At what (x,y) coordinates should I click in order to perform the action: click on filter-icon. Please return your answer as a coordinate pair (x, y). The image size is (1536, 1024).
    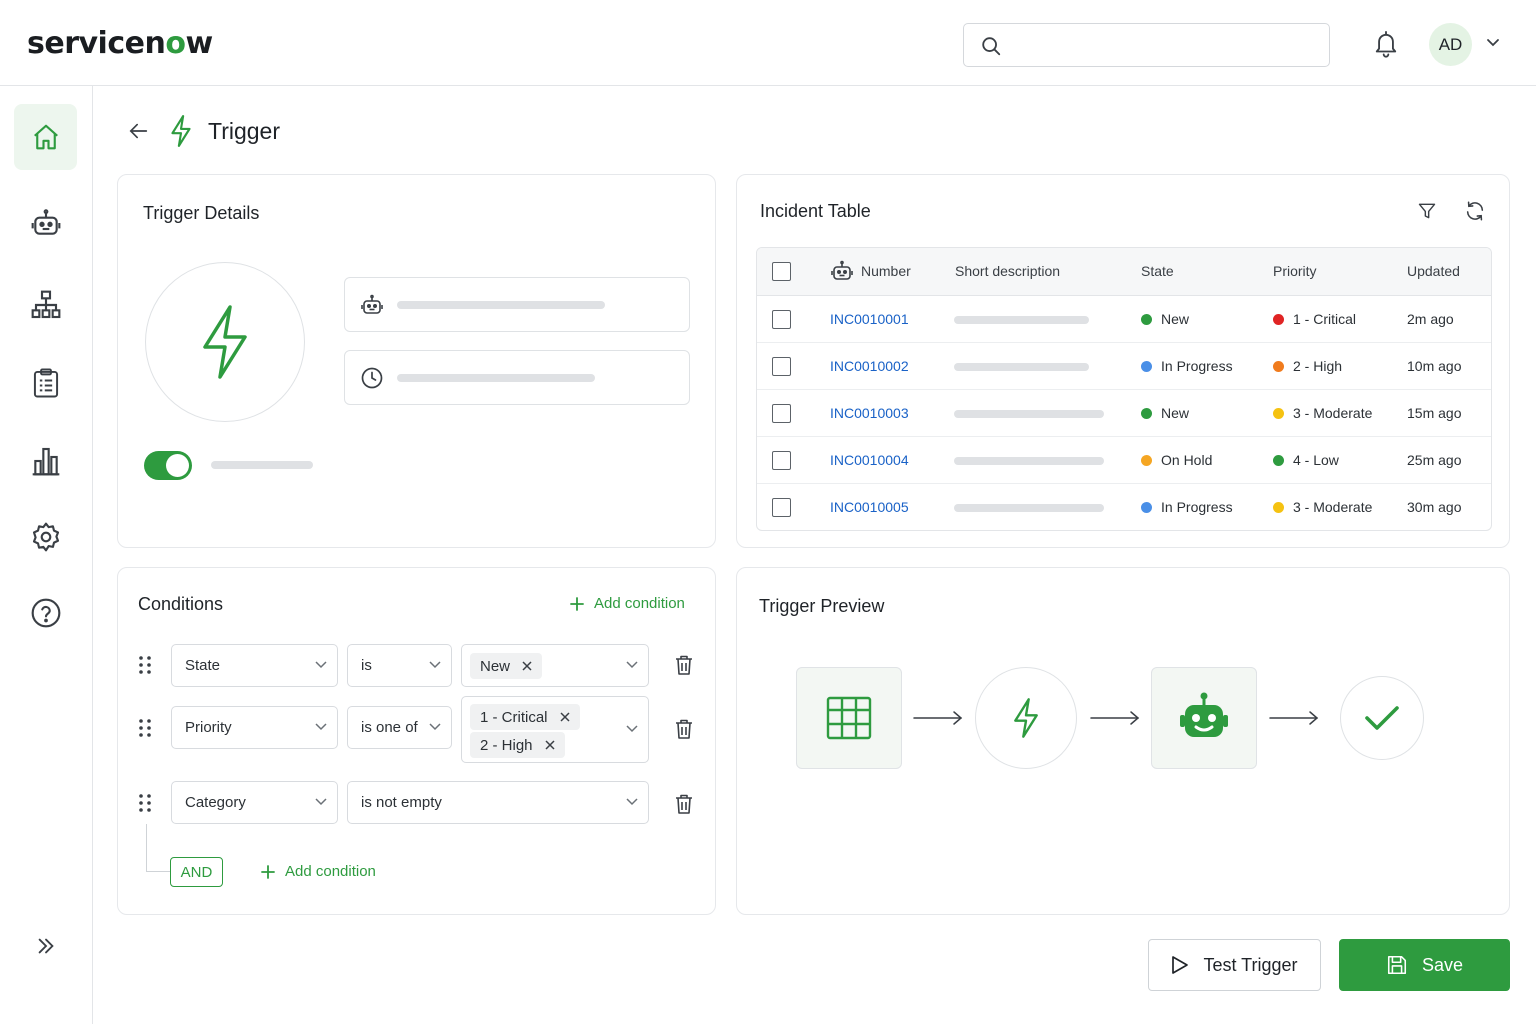
    Looking at the image, I should click on (1427, 211).